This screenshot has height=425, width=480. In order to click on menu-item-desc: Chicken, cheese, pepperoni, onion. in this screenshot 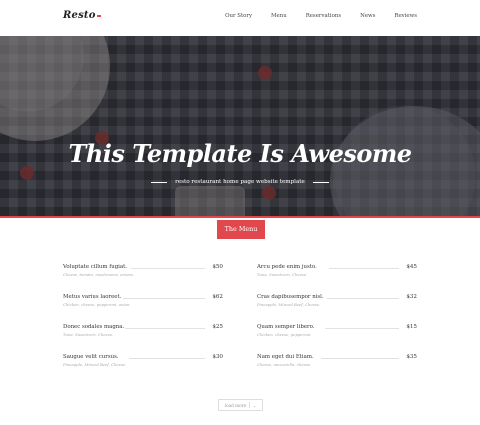, I will do `click(97, 304)`.